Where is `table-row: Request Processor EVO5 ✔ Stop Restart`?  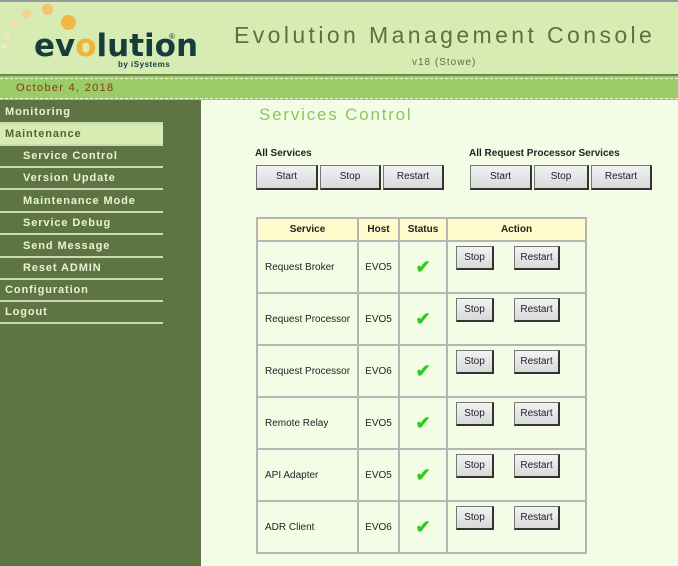
table-row: Request Processor EVO5 ✔ Stop Restart is located at coordinates (421, 319).